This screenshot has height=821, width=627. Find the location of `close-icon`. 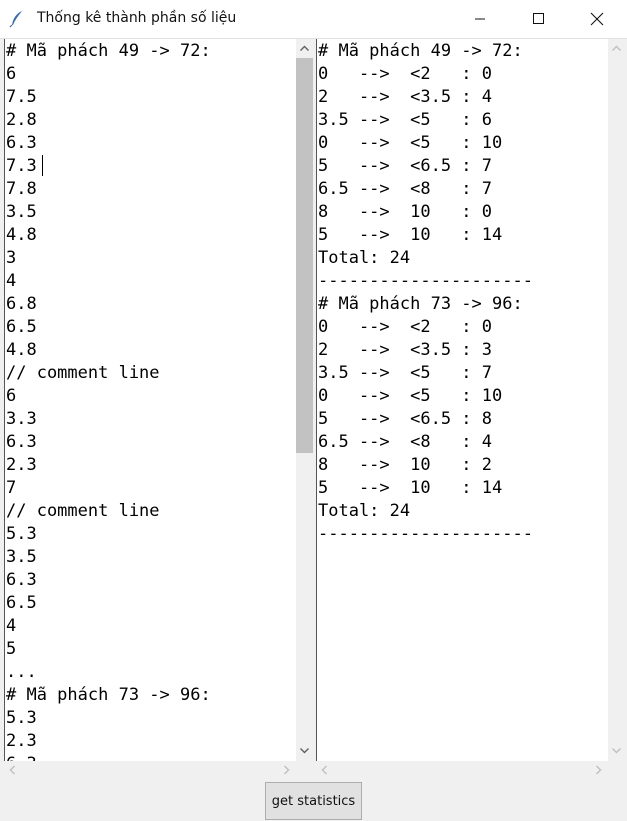

close-icon is located at coordinates (597, 19).